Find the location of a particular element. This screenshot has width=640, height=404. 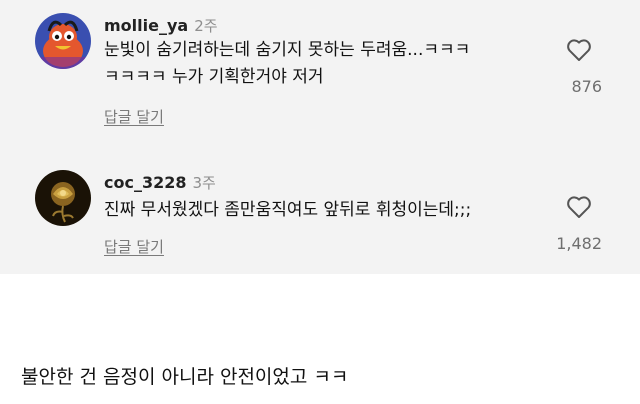

like-count: 876 is located at coordinates (586, 86).